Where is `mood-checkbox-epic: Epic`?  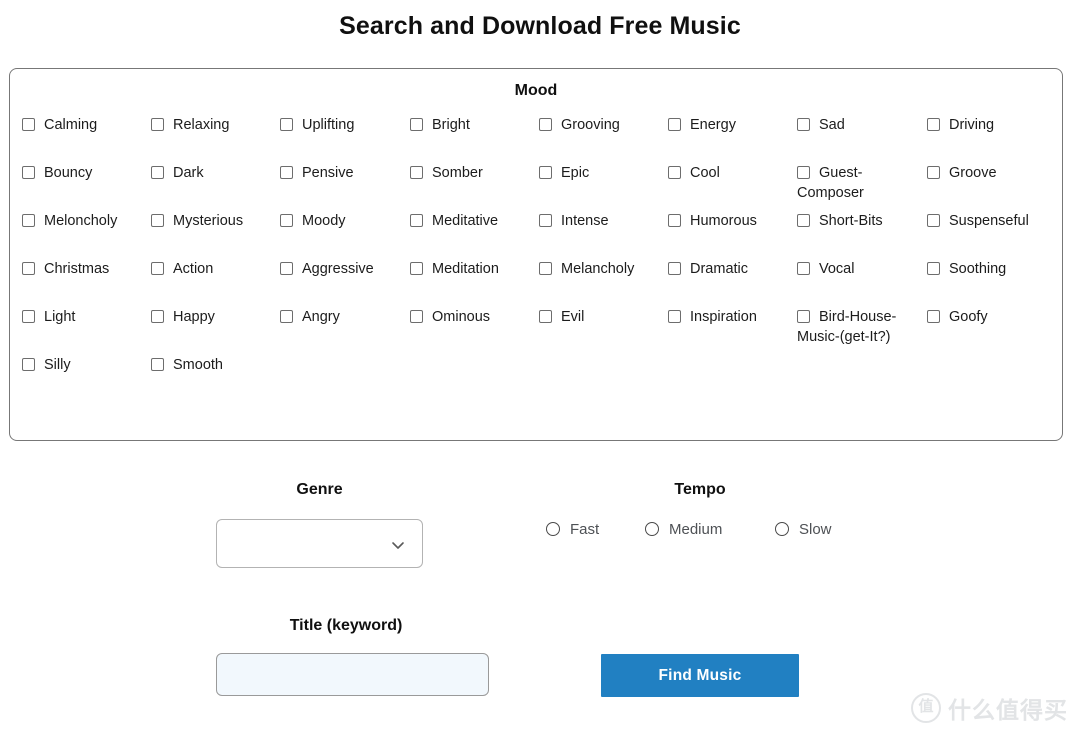 mood-checkbox-epic: Epic is located at coordinates (601, 173).